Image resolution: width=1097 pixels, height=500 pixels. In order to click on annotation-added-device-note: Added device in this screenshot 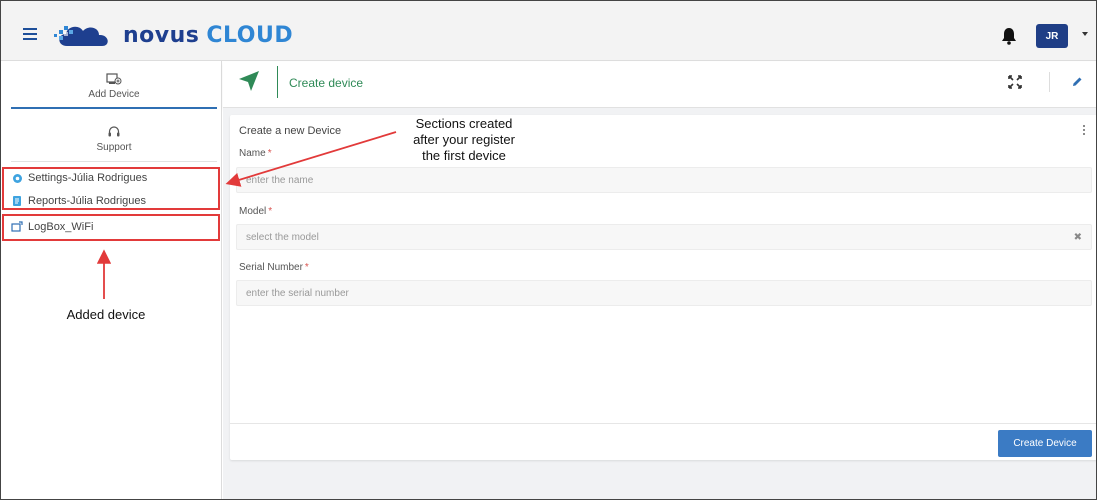, I will do `click(106, 314)`.